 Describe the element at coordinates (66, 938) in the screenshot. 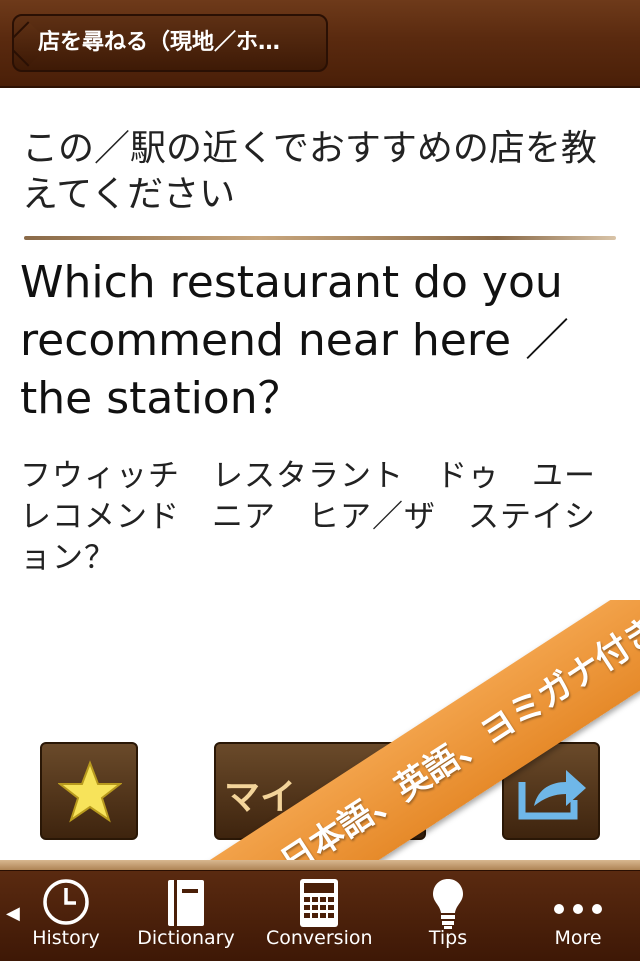

I see `tab-history-label: History` at that location.